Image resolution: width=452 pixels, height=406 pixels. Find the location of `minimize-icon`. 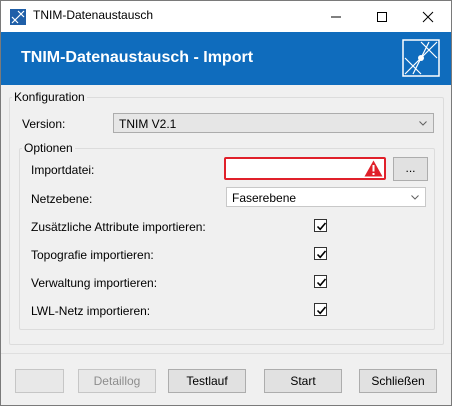

minimize-icon is located at coordinates (336, 17).